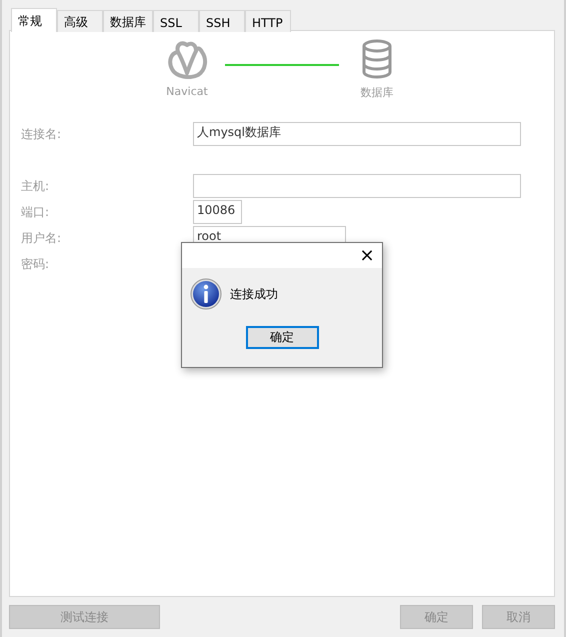 Image resolution: width=566 pixels, height=637 pixels. What do you see at coordinates (222, 21) in the screenshot?
I see `tab: SSH` at bounding box center [222, 21].